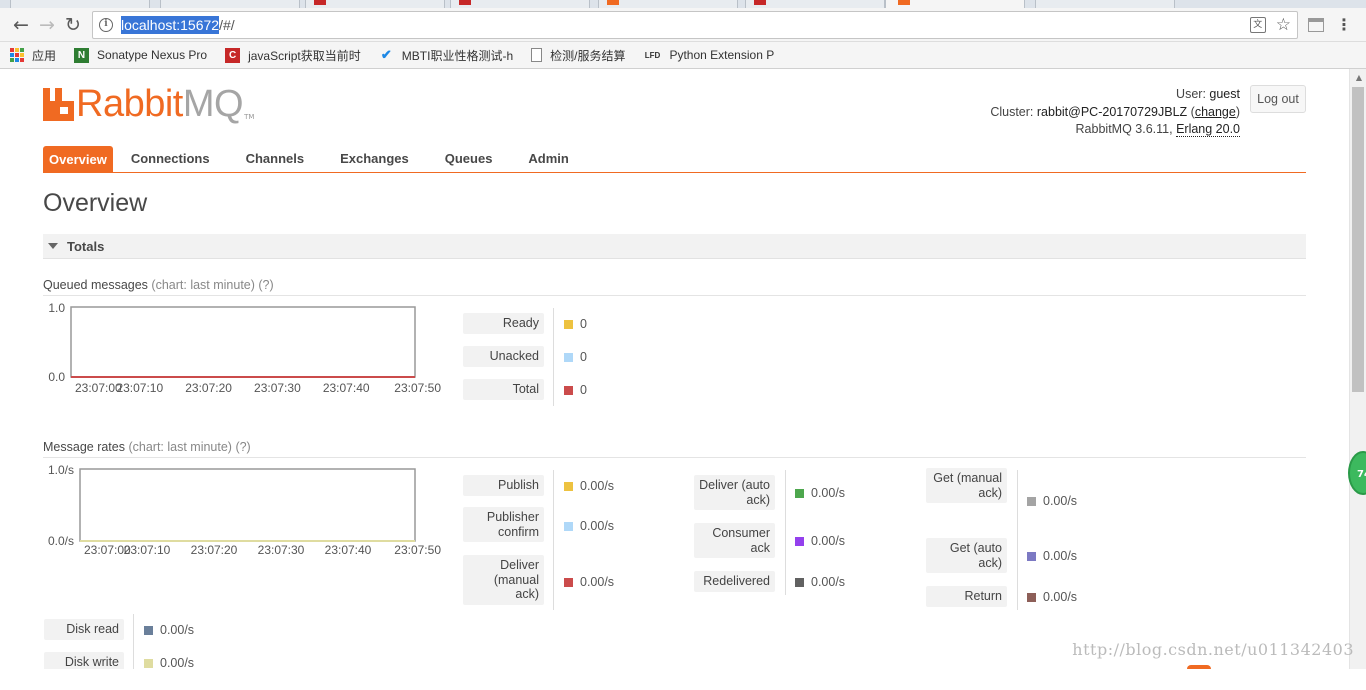 This screenshot has width=1366, height=690. Describe the element at coordinates (212, 285) in the screenshot. I see `queued-hint: (chart: last minute) (?)` at that location.